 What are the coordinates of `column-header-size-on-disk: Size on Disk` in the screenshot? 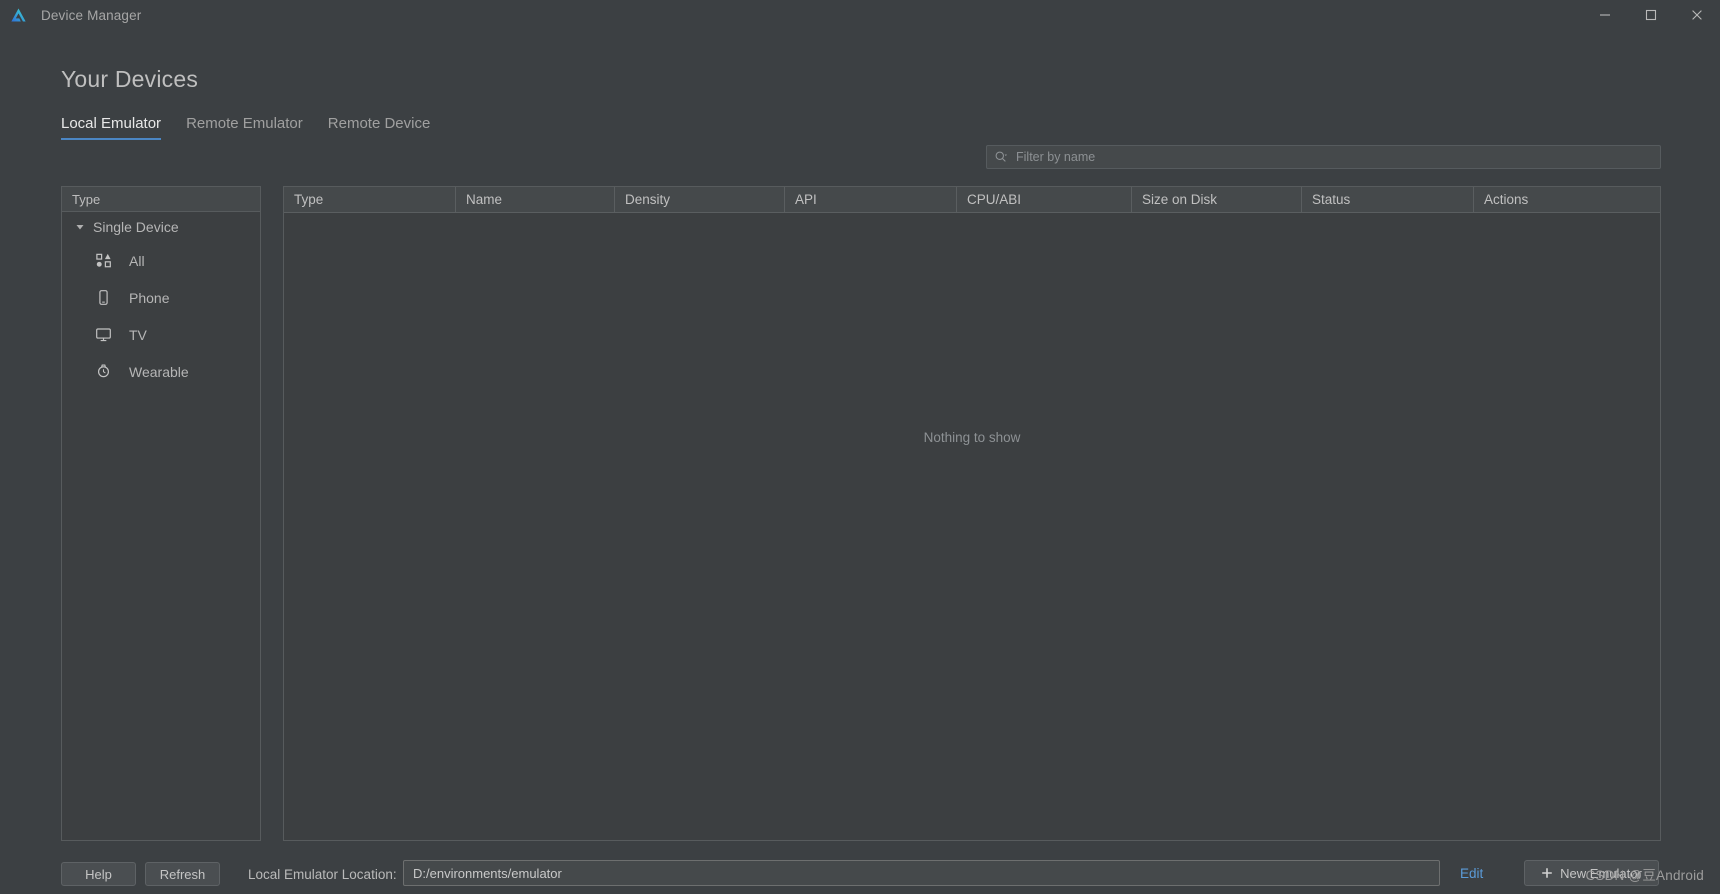 It's located at (1217, 199).